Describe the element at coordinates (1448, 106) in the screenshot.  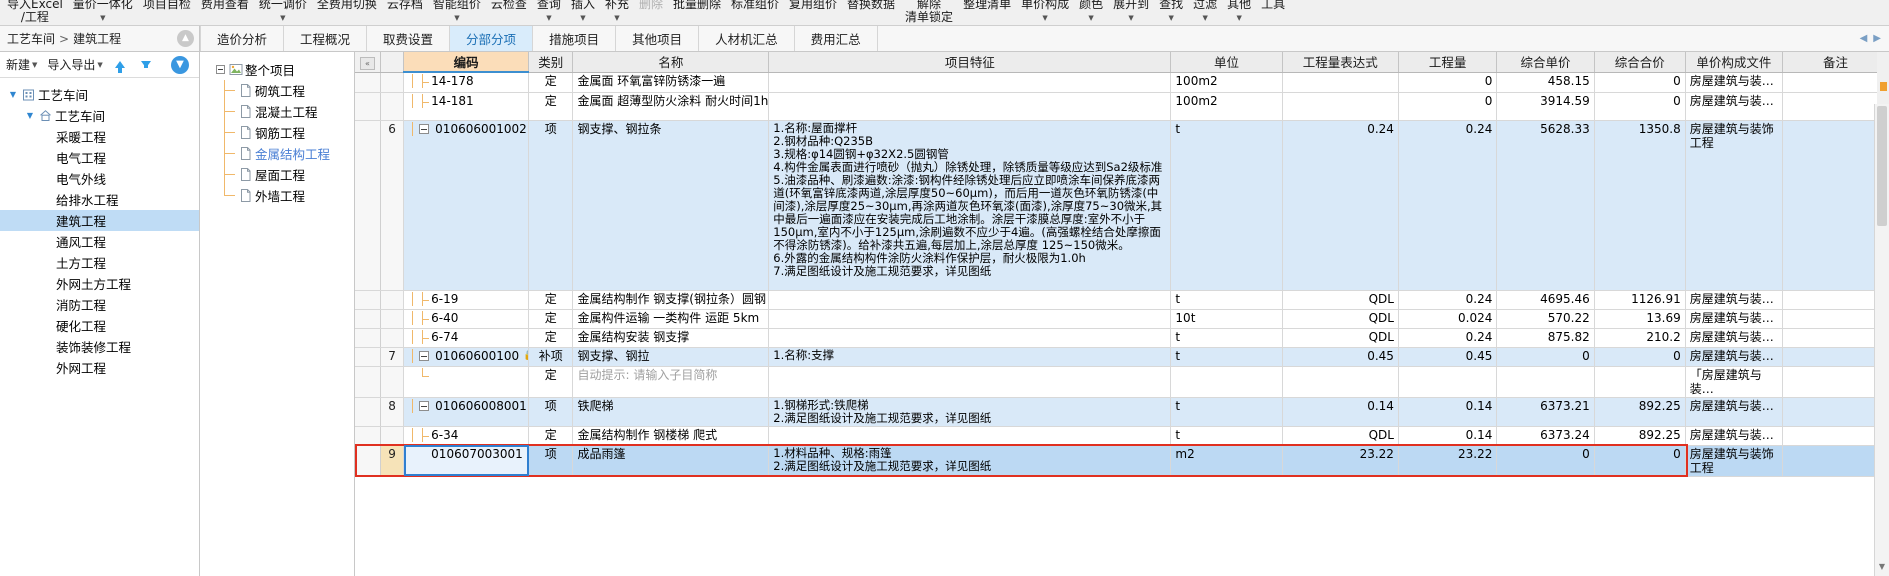
I see `cell-qty: 0` at that location.